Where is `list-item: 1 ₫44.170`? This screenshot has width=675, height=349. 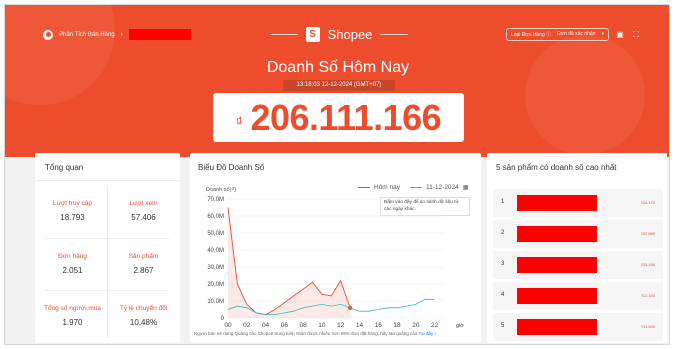 list-item: 1 ₫44.170 is located at coordinates (578, 203).